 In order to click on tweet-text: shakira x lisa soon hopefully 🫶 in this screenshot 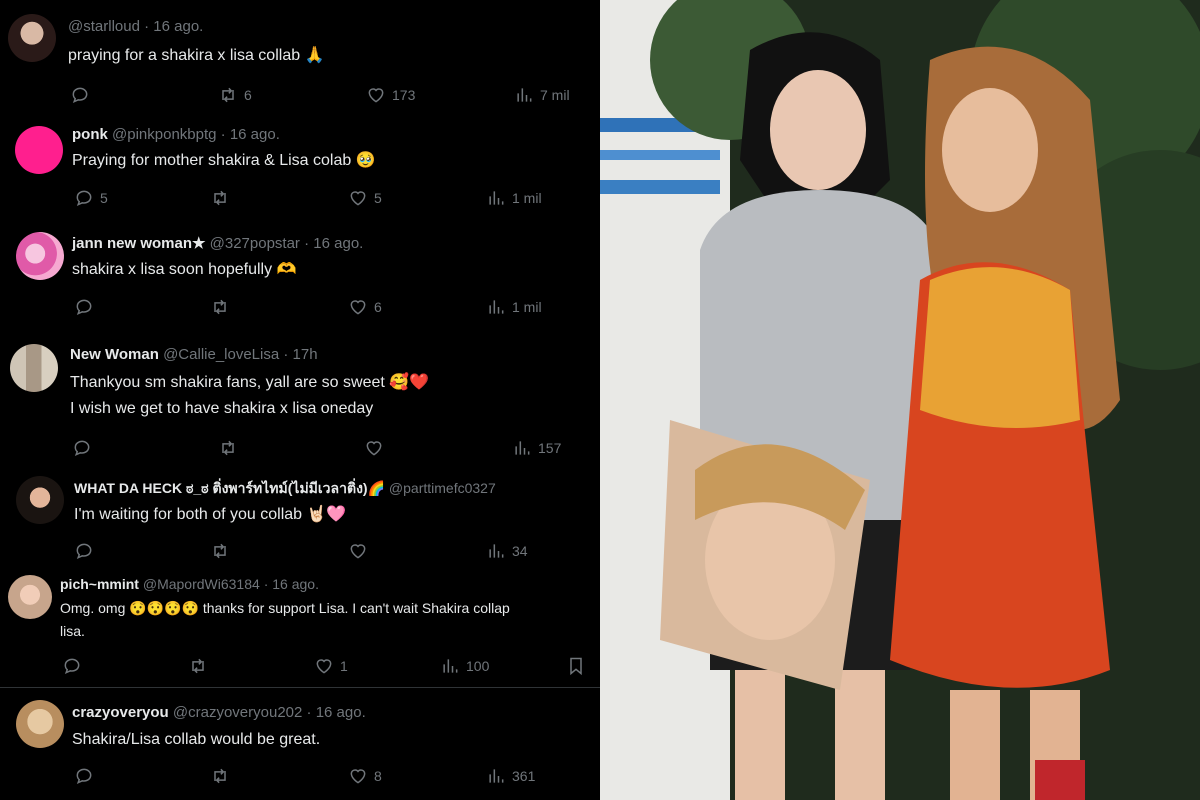, I will do `click(184, 269)`.